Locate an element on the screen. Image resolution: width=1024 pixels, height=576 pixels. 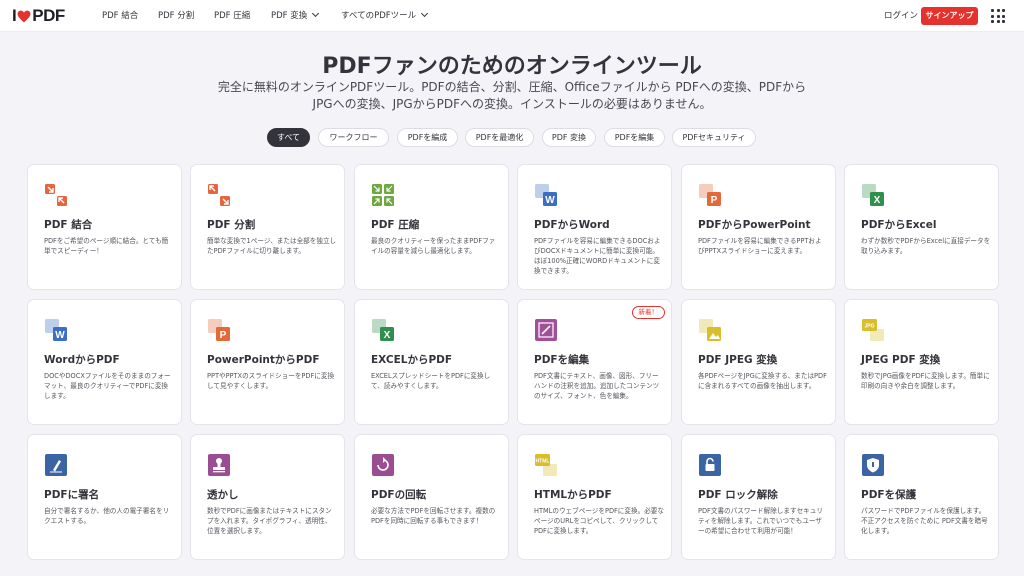
nav-convert-pdf: PDF 変換 is located at coordinates (295, 16).